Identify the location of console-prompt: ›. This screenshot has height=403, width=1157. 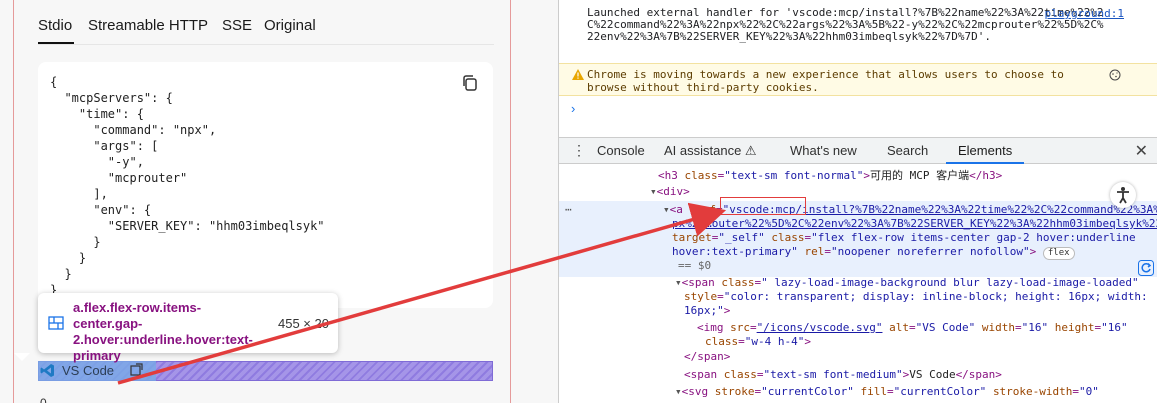
(573, 108).